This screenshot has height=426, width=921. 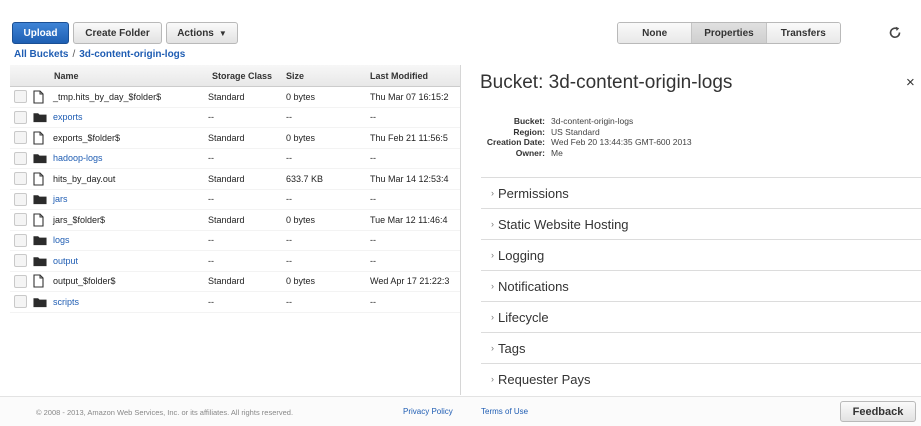 I want to click on last-modified-cell: Thu Feb 21 11:56:5, so click(x=409, y=137).